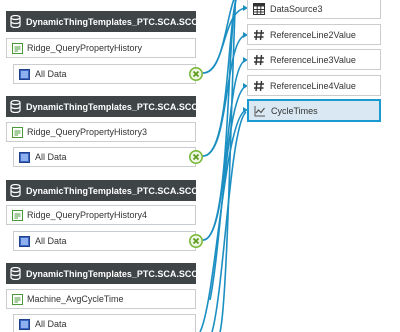 This screenshot has height=332, width=400. I want to click on service-name: Ridge_QueryPropertyHistory3, so click(87, 132).